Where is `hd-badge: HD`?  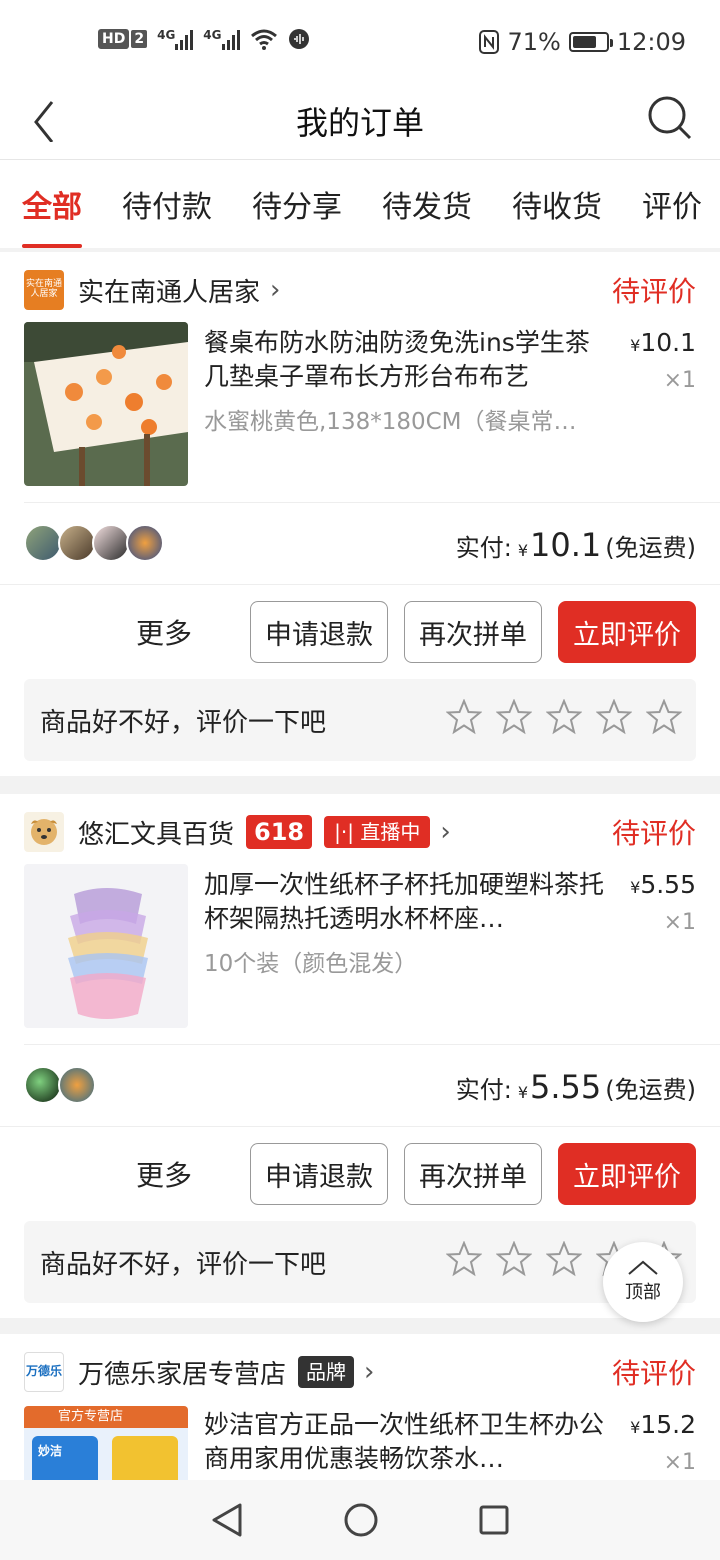
hd-badge: HD is located at coordinates (114, 39).